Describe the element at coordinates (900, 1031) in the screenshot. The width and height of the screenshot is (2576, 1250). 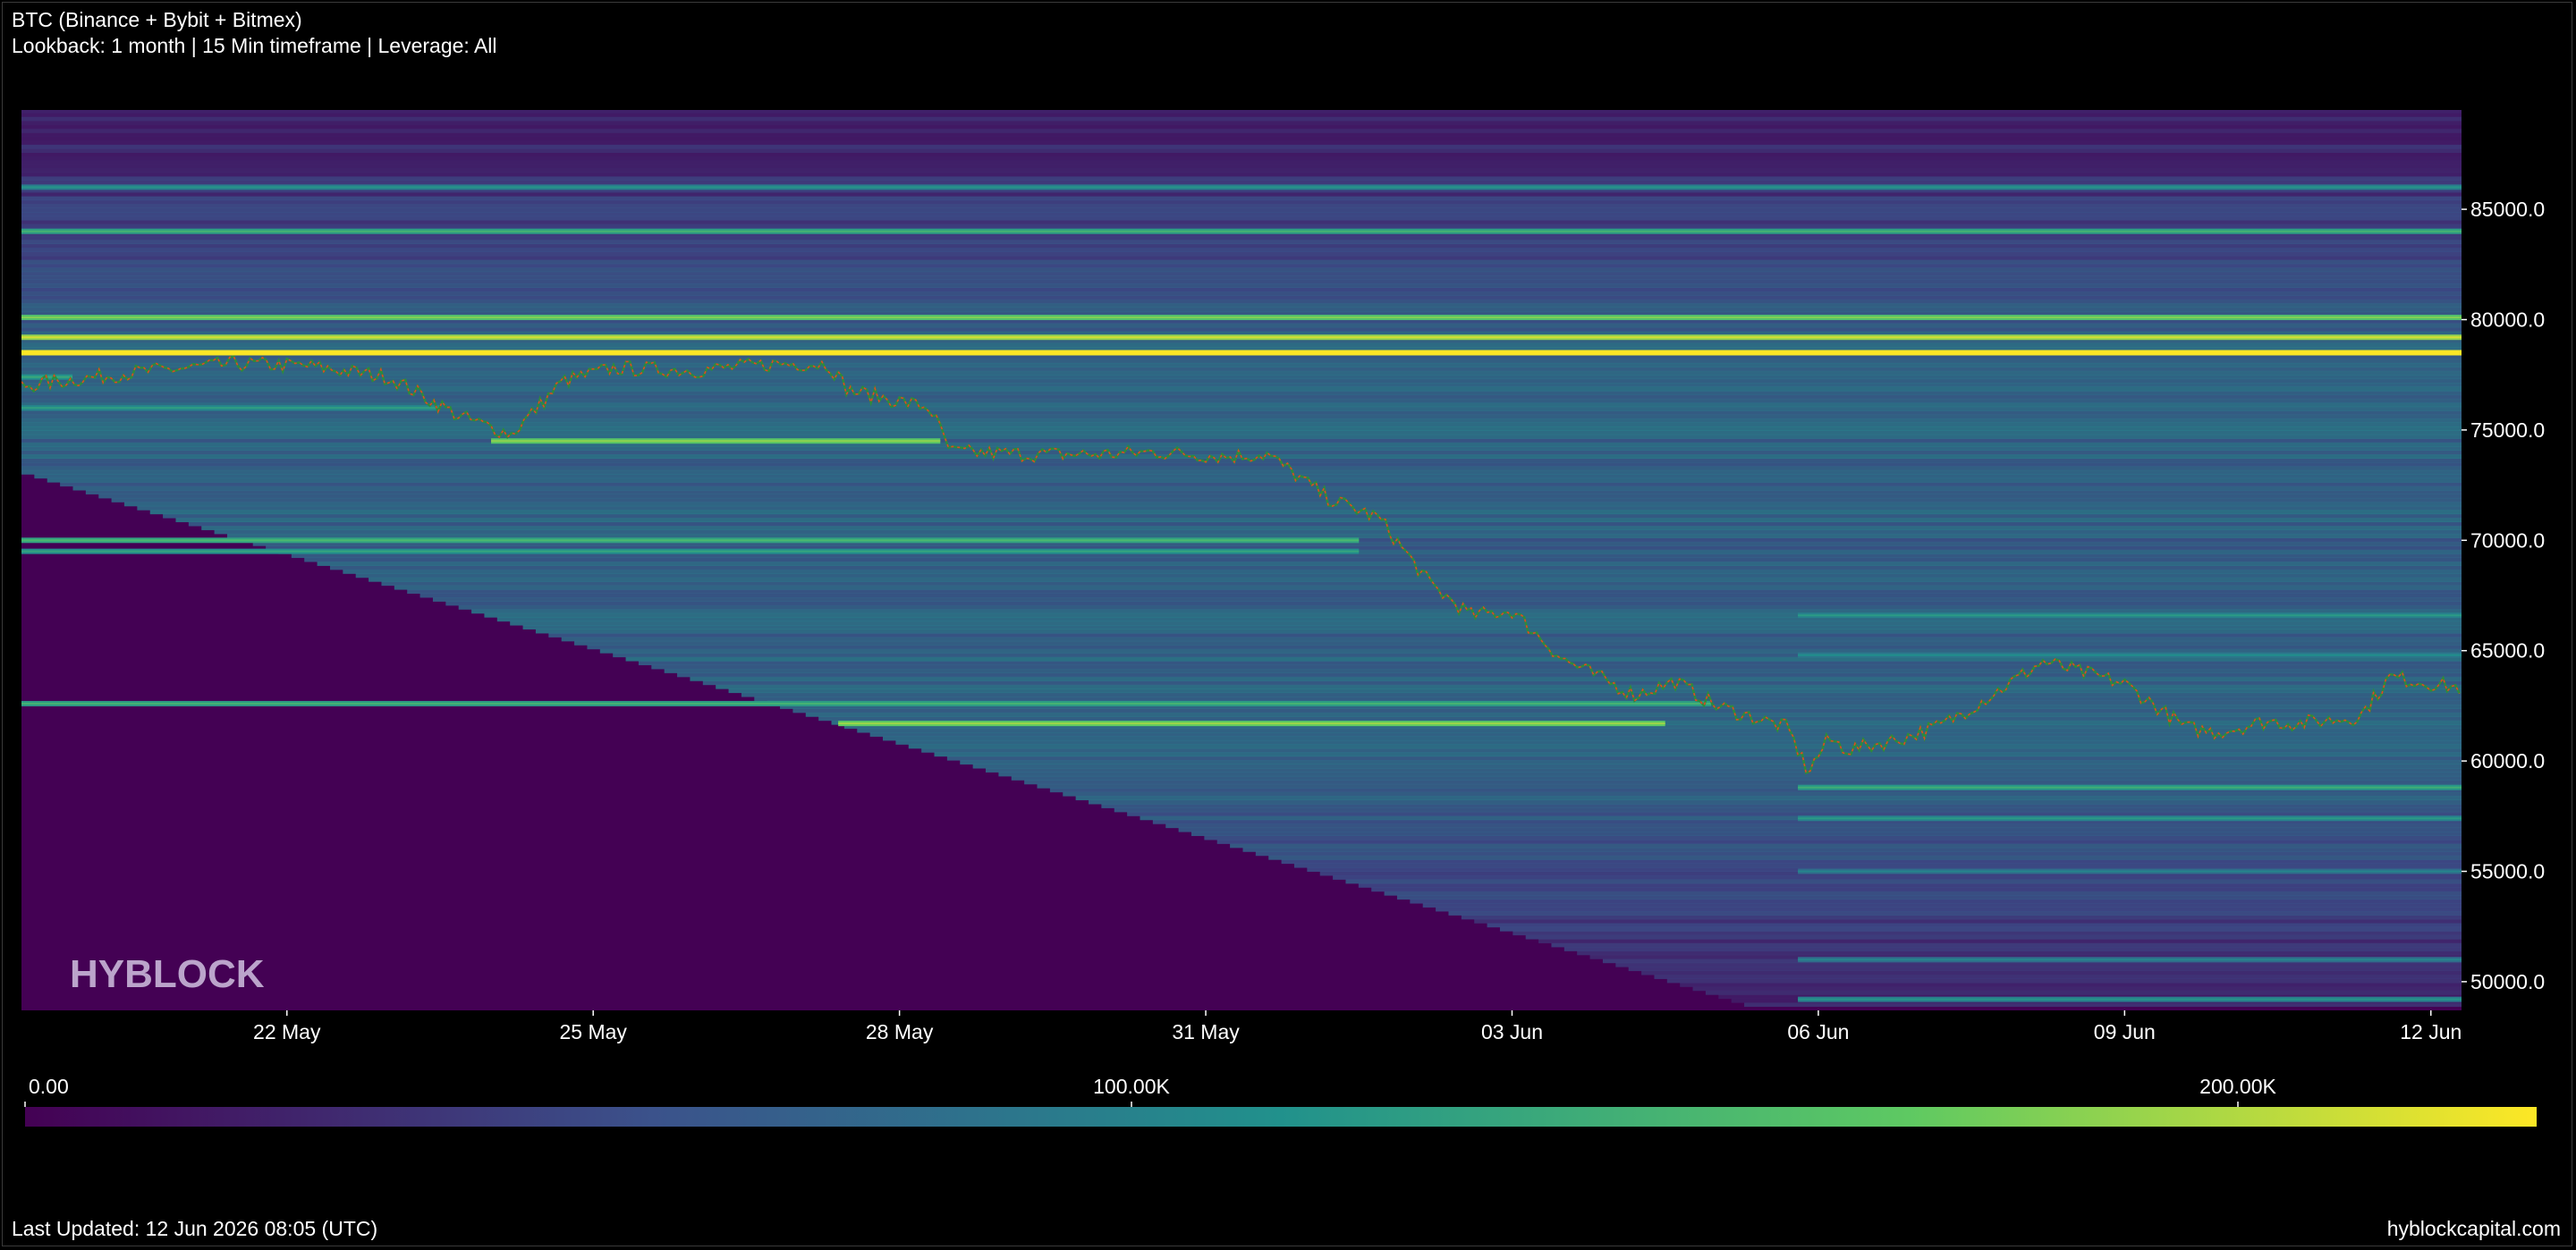
I see `x-tick-label: 28 May` at that location.